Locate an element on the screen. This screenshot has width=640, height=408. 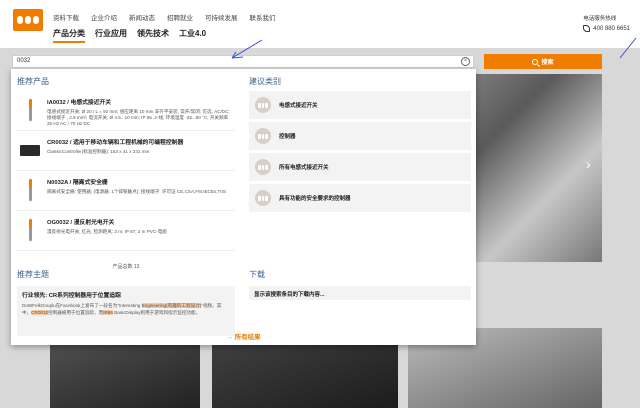
product-title: N0032A / 隔离式安全栅 is located at coordinates (77, 183).